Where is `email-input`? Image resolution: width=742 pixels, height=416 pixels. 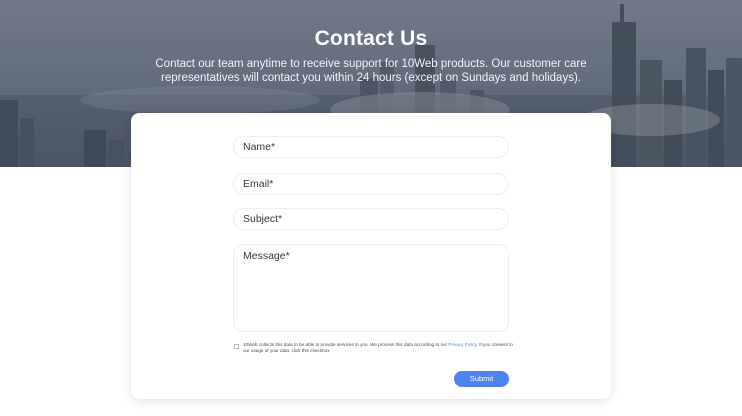
email-input is located at coordinates (371, 184).